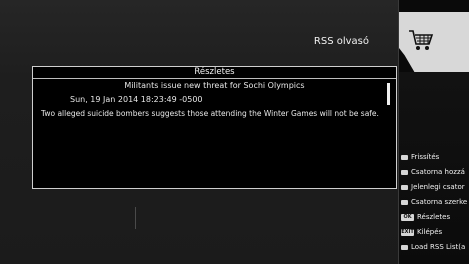 Image resolution: width=469 pixels, height=264 pixels. I want to click on menu-item-refresh: Frissítés, so click(435, 157).